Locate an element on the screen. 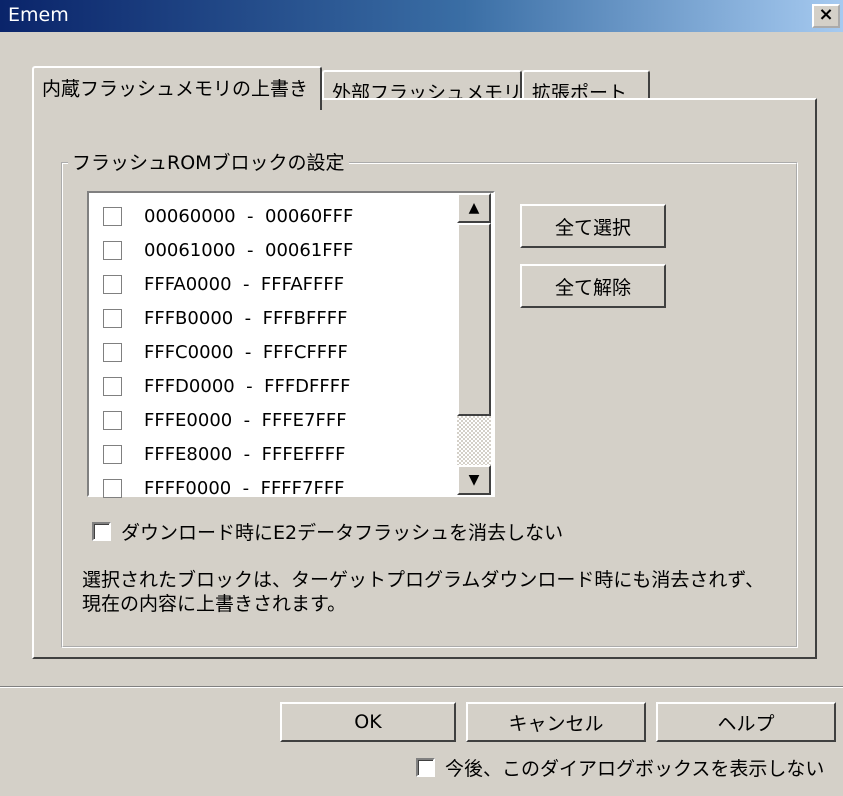 The image size is (843, 796). help-label: ヘルプ is located at coordinates (746, 723).